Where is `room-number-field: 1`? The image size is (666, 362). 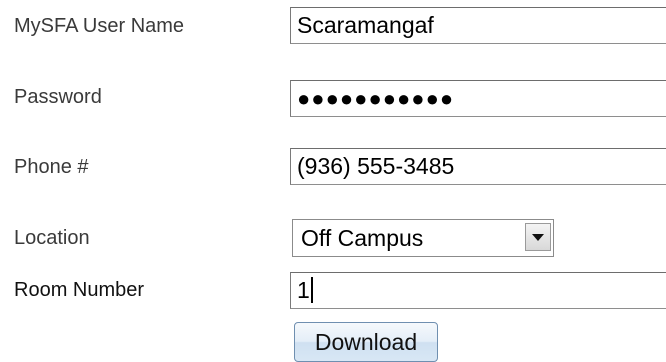 room-number-field: 1 is located at coordinates (478, 290).